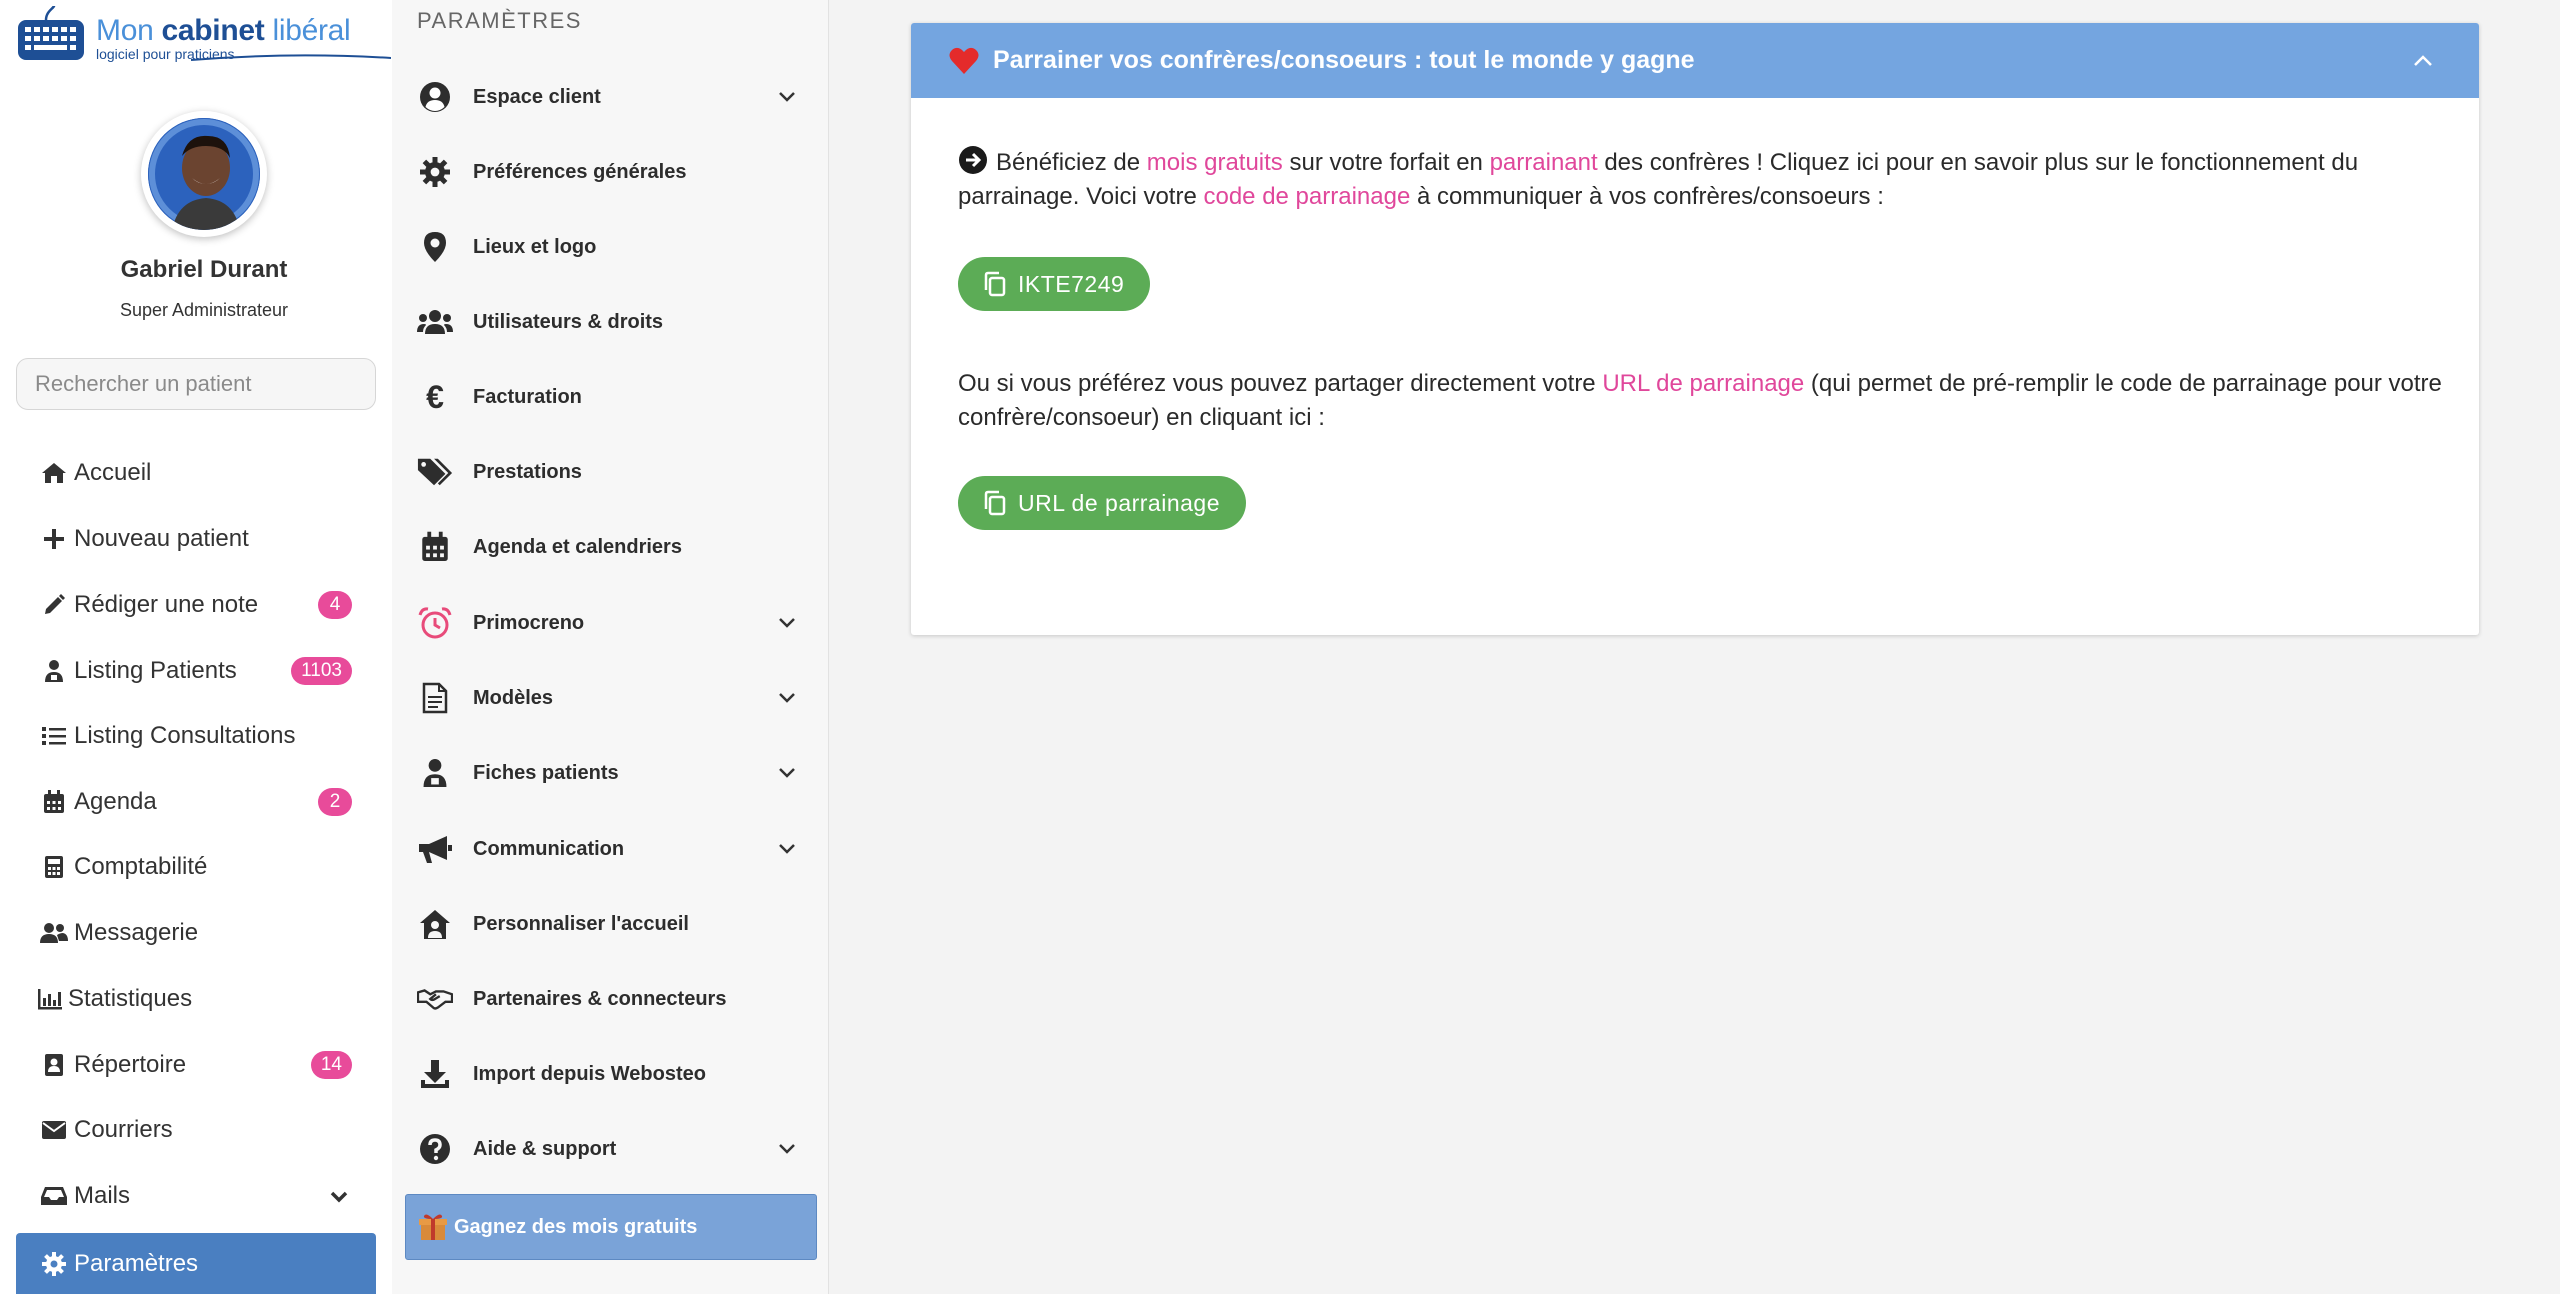 The width and height of the screenshot is (2560, 1294). I want to click on free-months-button: Gagnez des mois gratuits, so click(611, 1227).